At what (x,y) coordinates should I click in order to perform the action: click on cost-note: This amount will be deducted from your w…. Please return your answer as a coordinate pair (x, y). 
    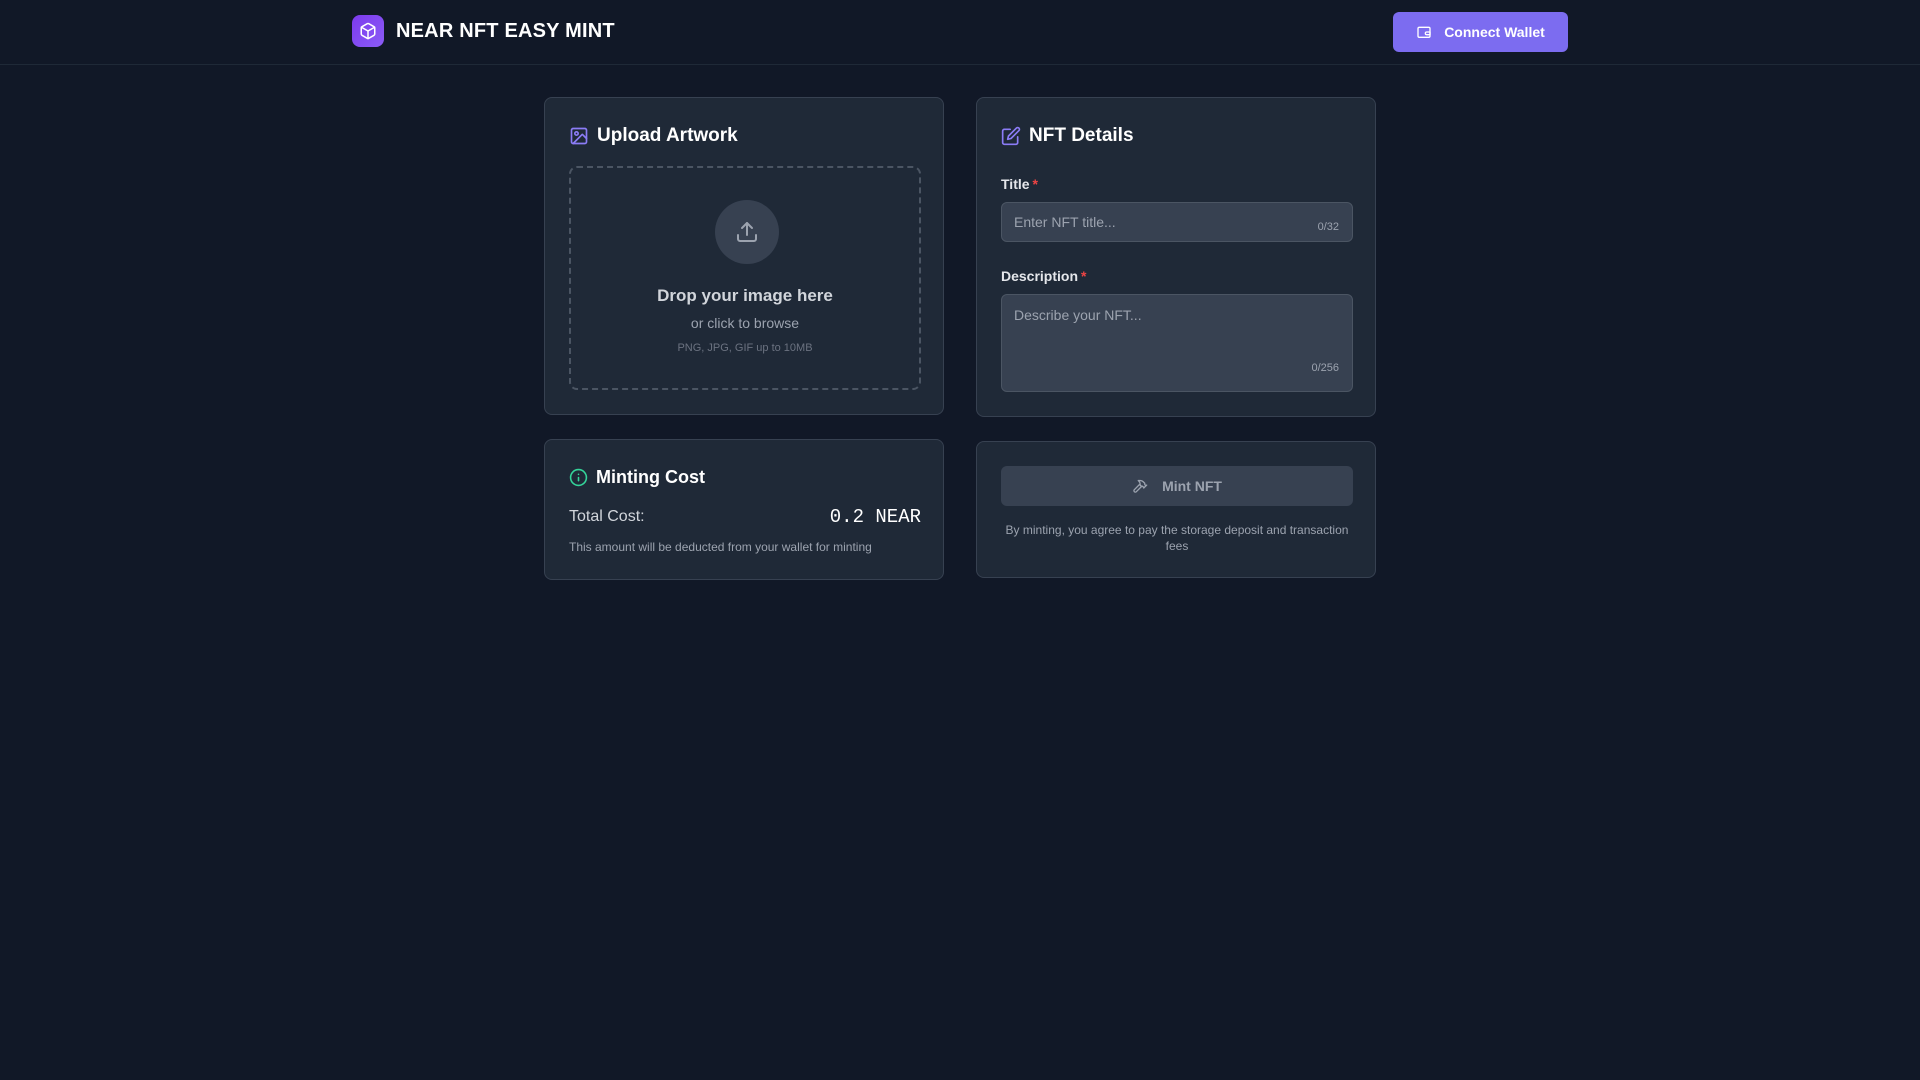
    Looking at the image, I should click on (720, 547).